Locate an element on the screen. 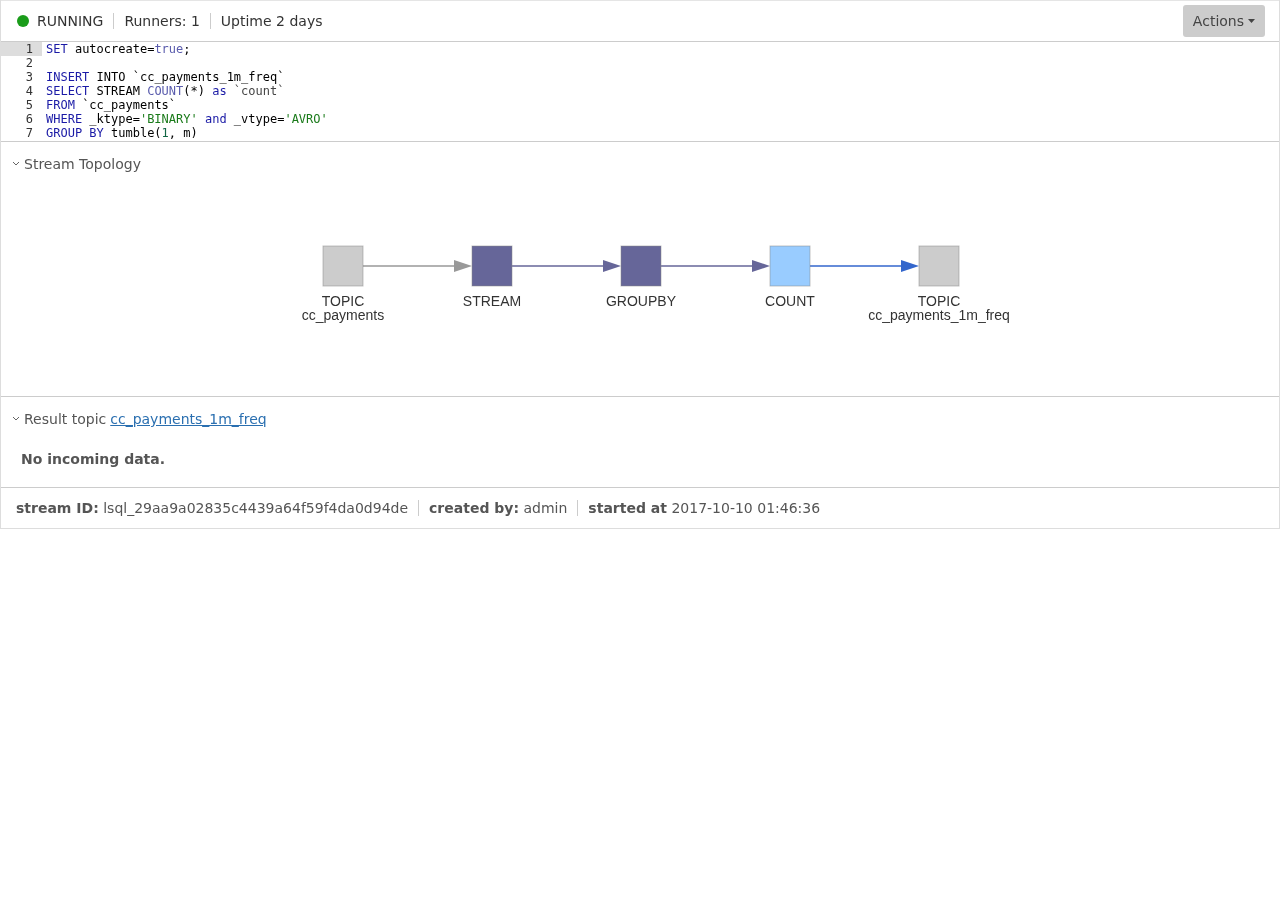  node-name: cc_payments_1m_freq is located at coordinates (939, 315).